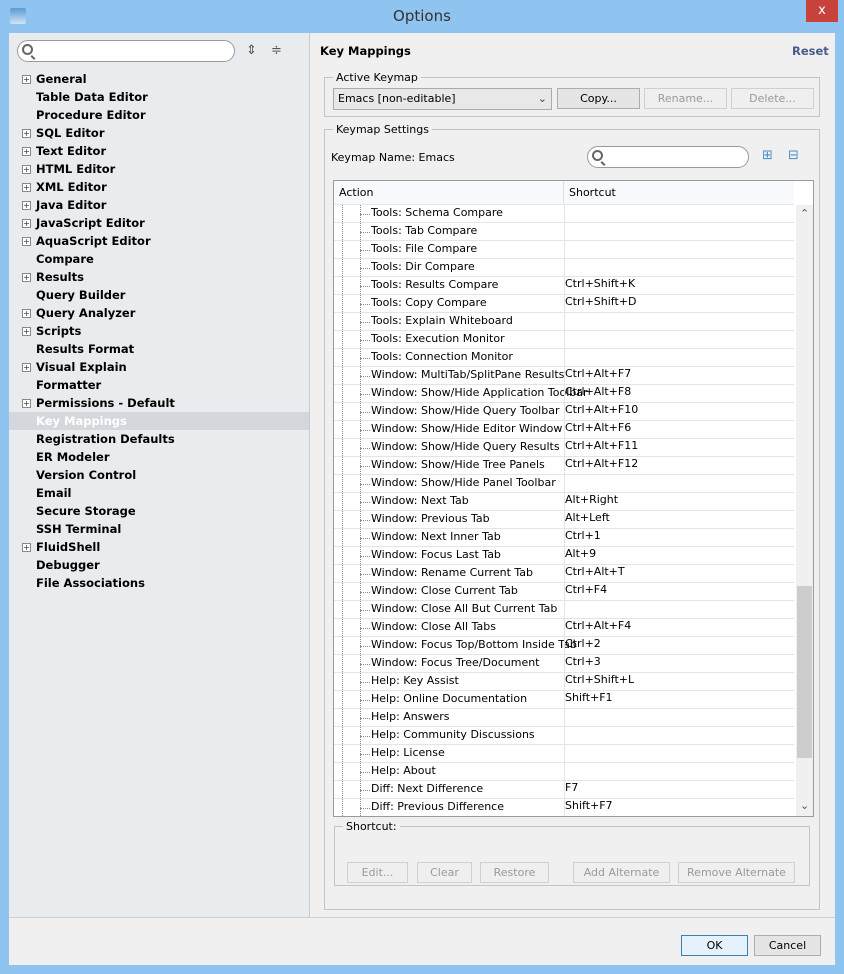 The image size is (844, 974). What do you see at coordinates (804, 672) in the screenshot?
I see `scrollbar-thumb` at bounding box center [804, 672].